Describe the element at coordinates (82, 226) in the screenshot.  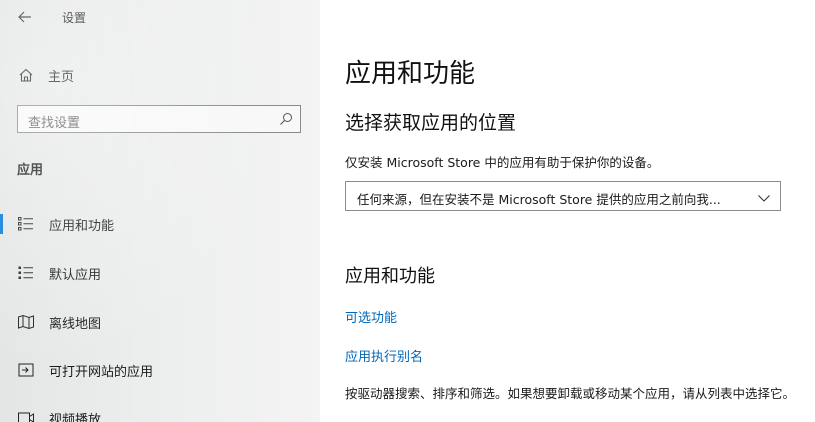
I see `sidebar-item-label: 应用和功能` at that location.